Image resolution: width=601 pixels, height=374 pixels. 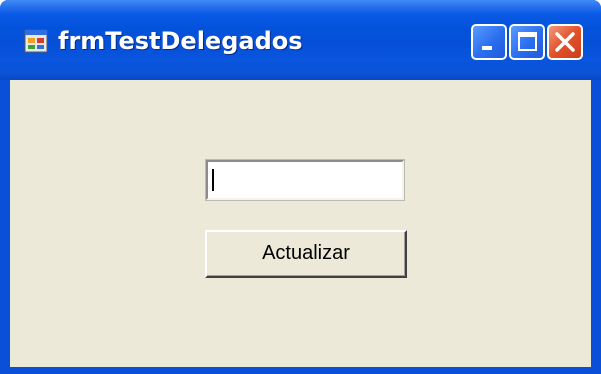 I want to click on text-caret, so click(x=213, y=180).